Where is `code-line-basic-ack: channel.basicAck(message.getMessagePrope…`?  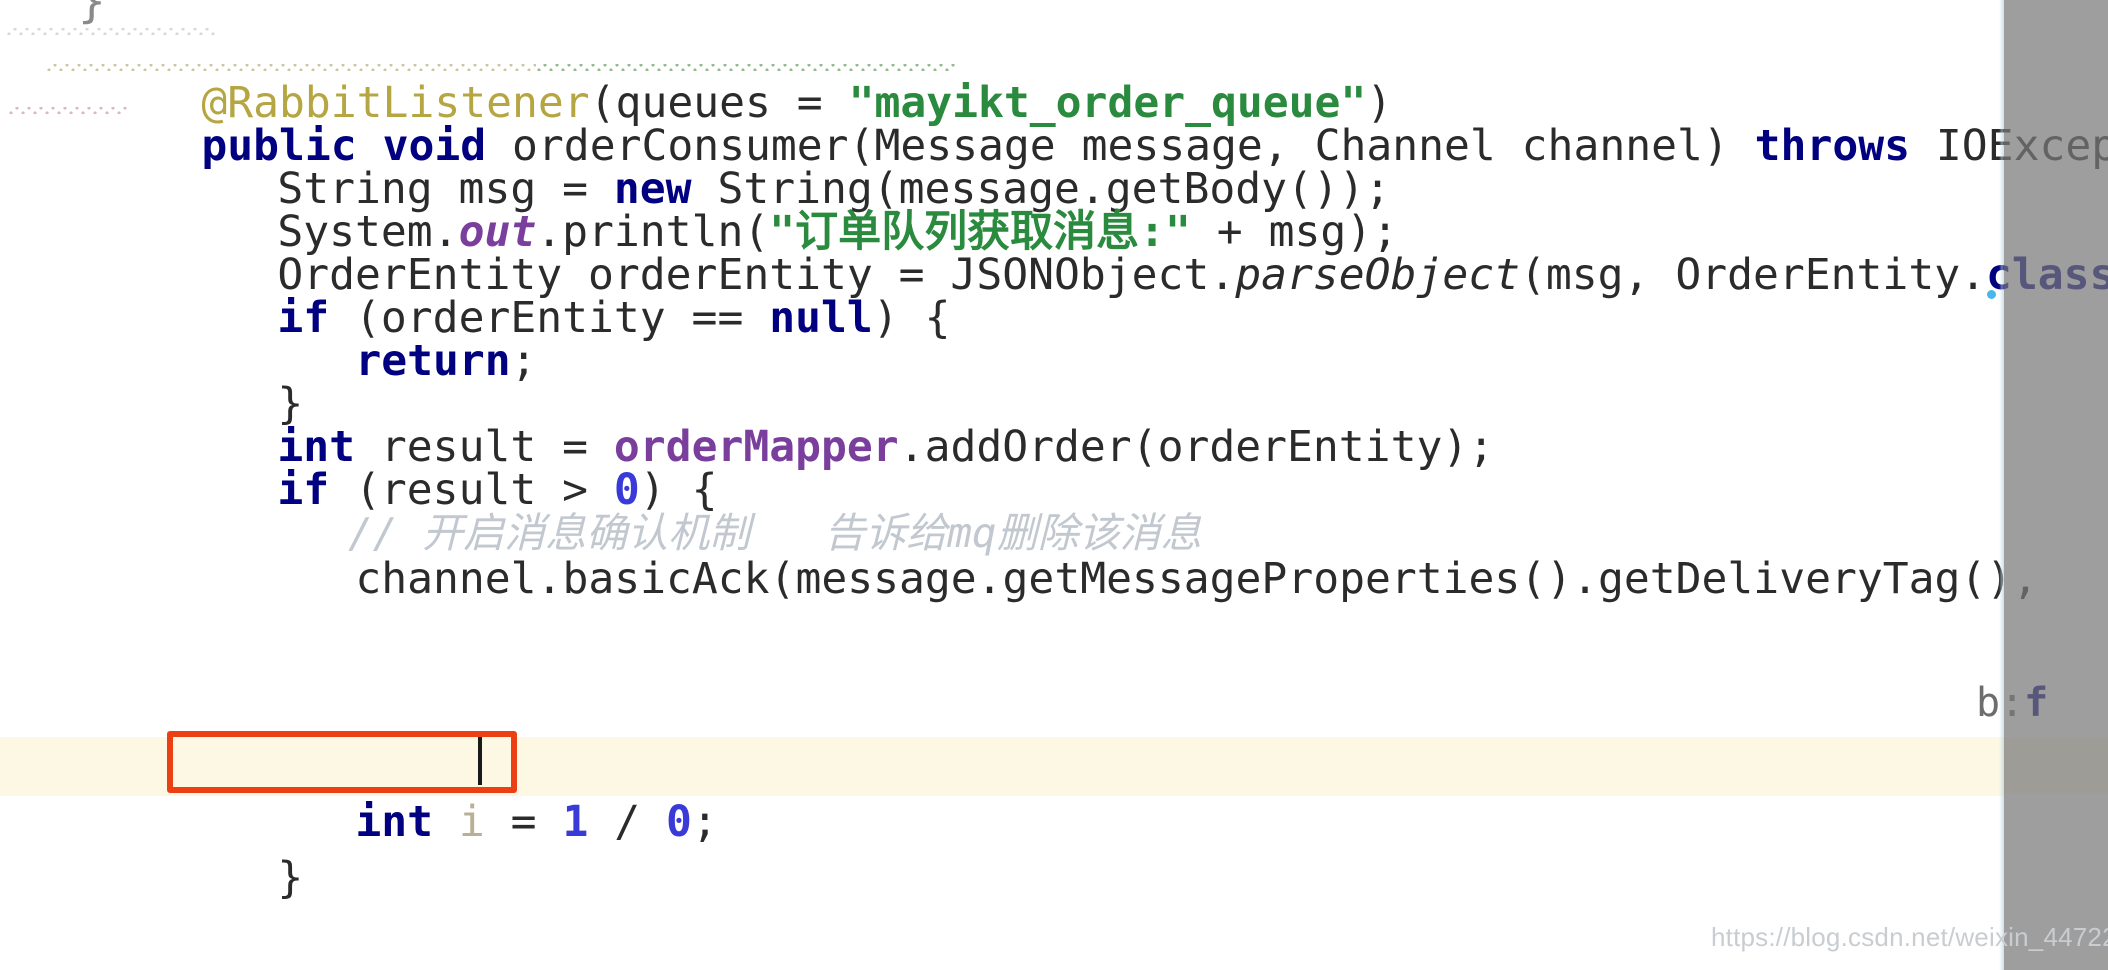 code-line-basic-ack: channel.basicAck(message.getMessagePrope… is located at coordinates (1054, 548).